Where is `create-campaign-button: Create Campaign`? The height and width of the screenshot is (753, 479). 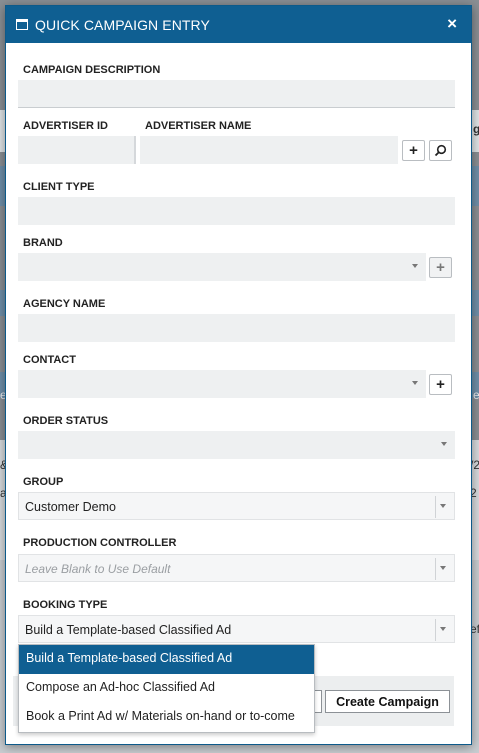 create-campaign-button: Create Campaign is located at coordinates (387, 701).